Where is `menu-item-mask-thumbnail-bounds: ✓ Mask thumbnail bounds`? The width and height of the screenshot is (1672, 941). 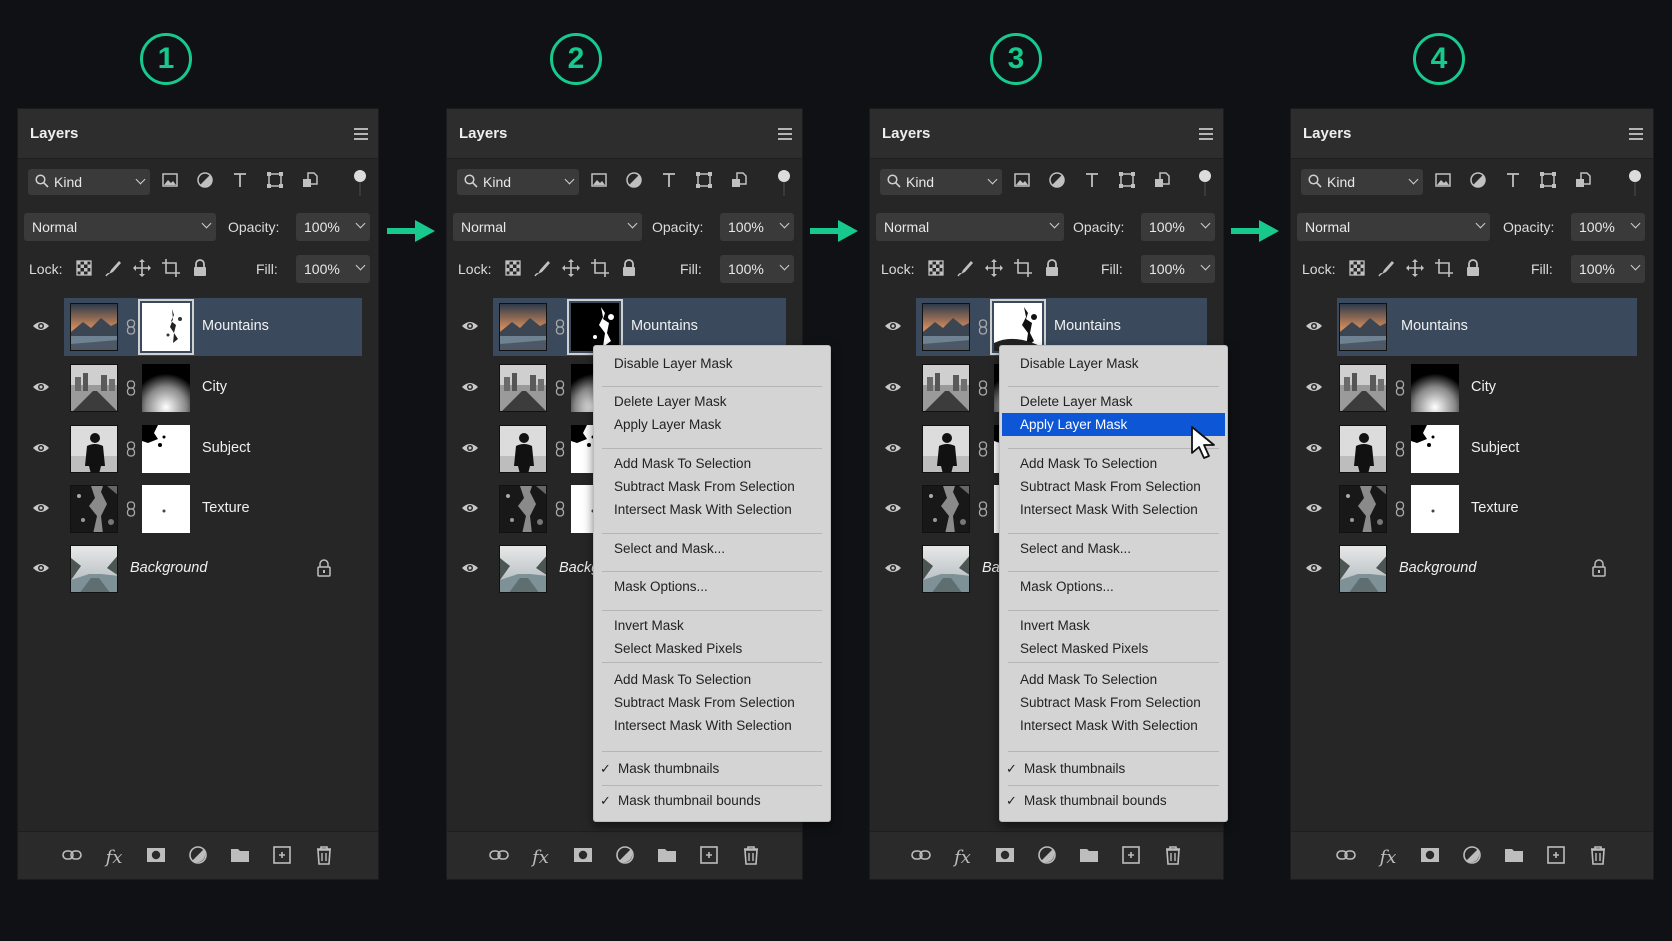 menu-item-mask-thumbnail-bounds: ✓ Mask thumbnail bounds is located at coordinates (1113, 800).